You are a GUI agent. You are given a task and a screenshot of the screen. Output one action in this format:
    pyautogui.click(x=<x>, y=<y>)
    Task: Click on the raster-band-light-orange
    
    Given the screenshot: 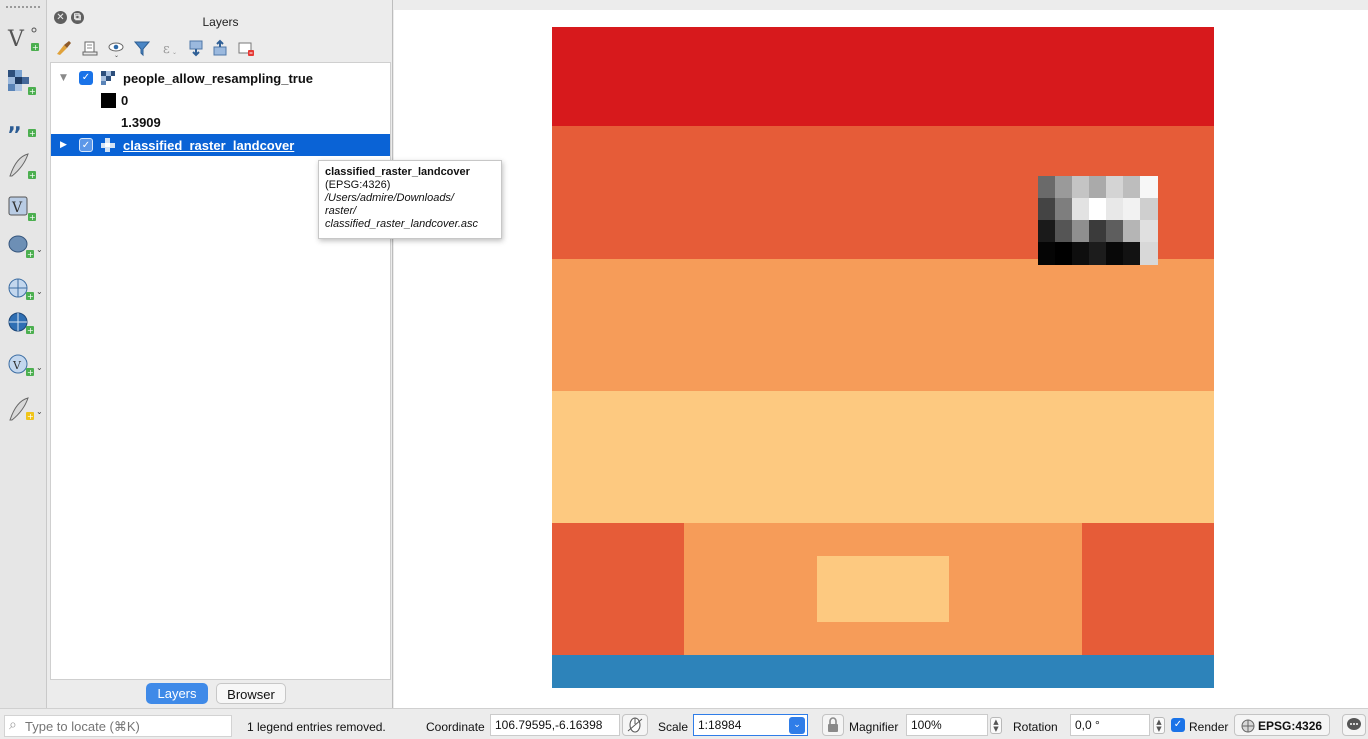 What is the action you would take?
    pyautogui.click(x=883, y=457)
    